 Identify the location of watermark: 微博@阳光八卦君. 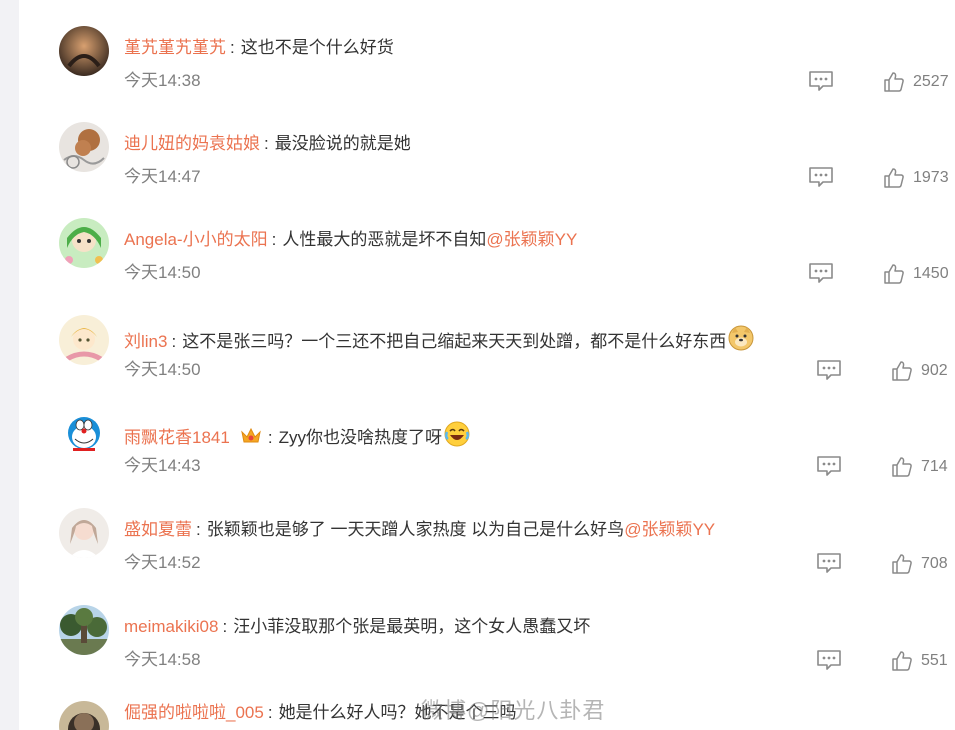
(513, 710).